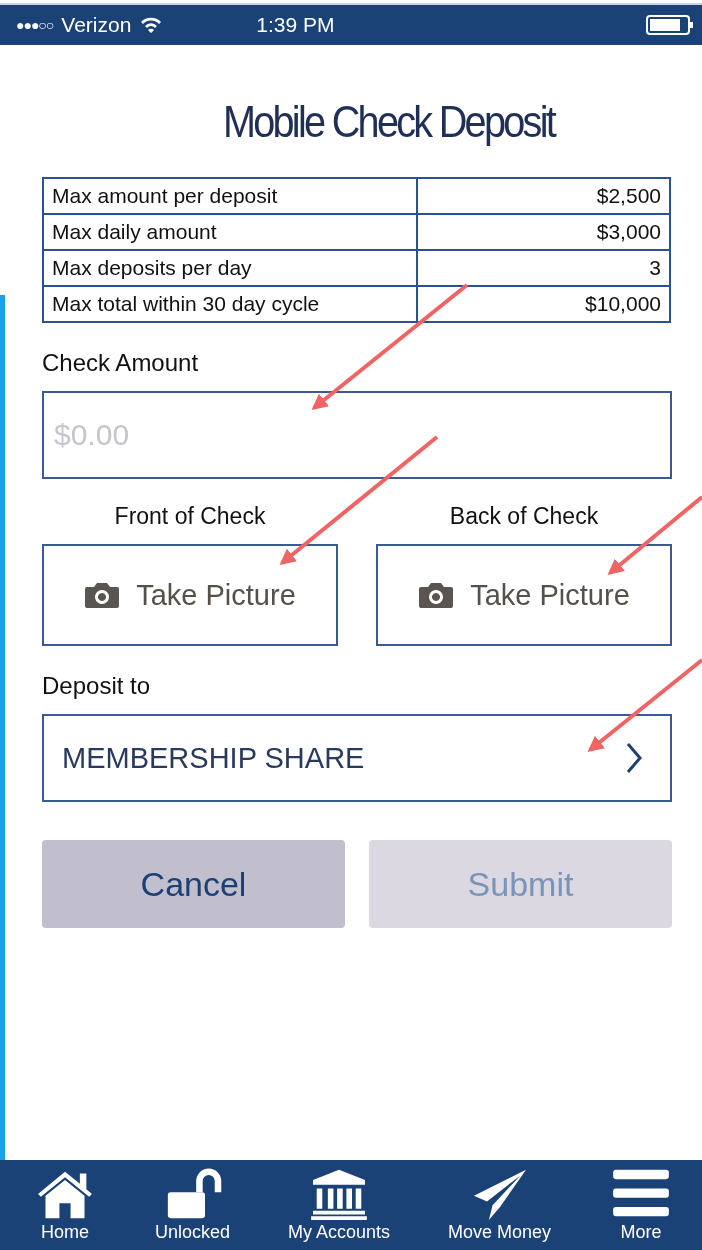 The image size is (702, 1250). Describe the element at coordinates (670, 25) in the screenshot. I see `battery-icon` at that location.